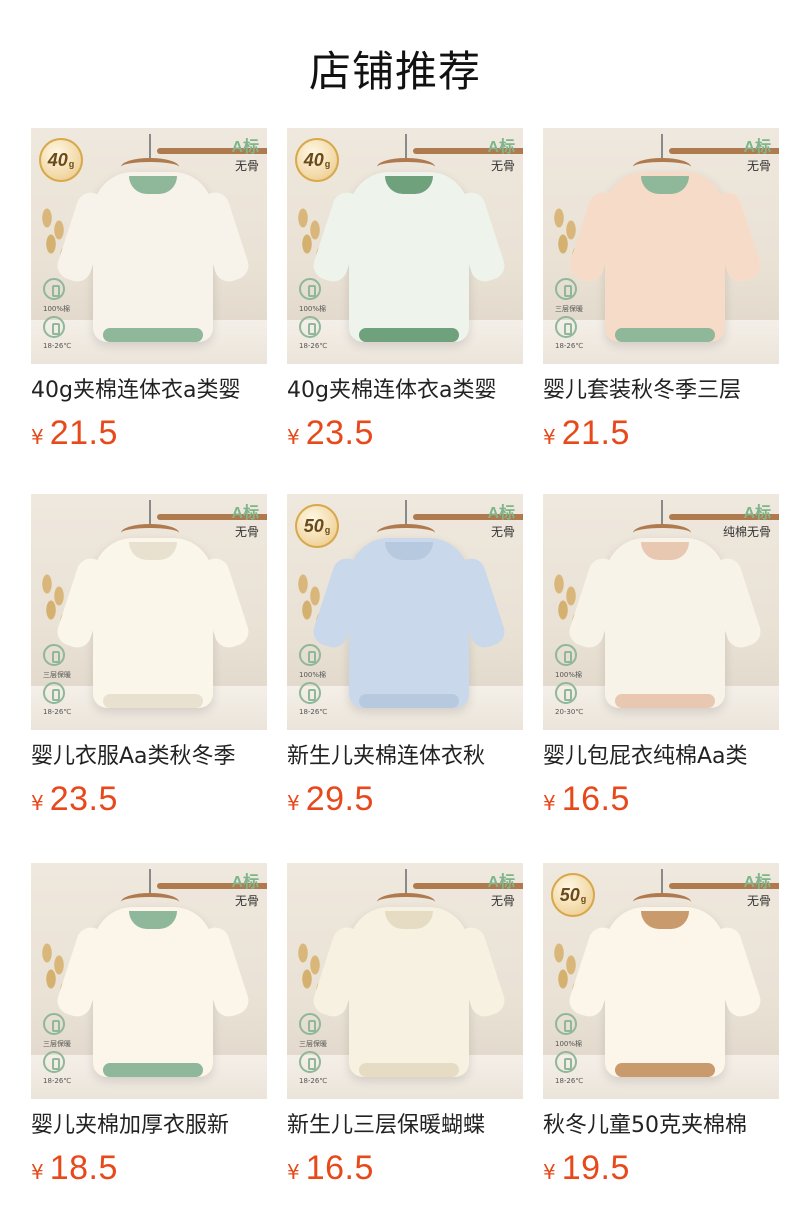 The height and width of the screenshot is (1230, 790). I want to click on product-name: 婴儿套装秋冬季三层, so click(661, 391).